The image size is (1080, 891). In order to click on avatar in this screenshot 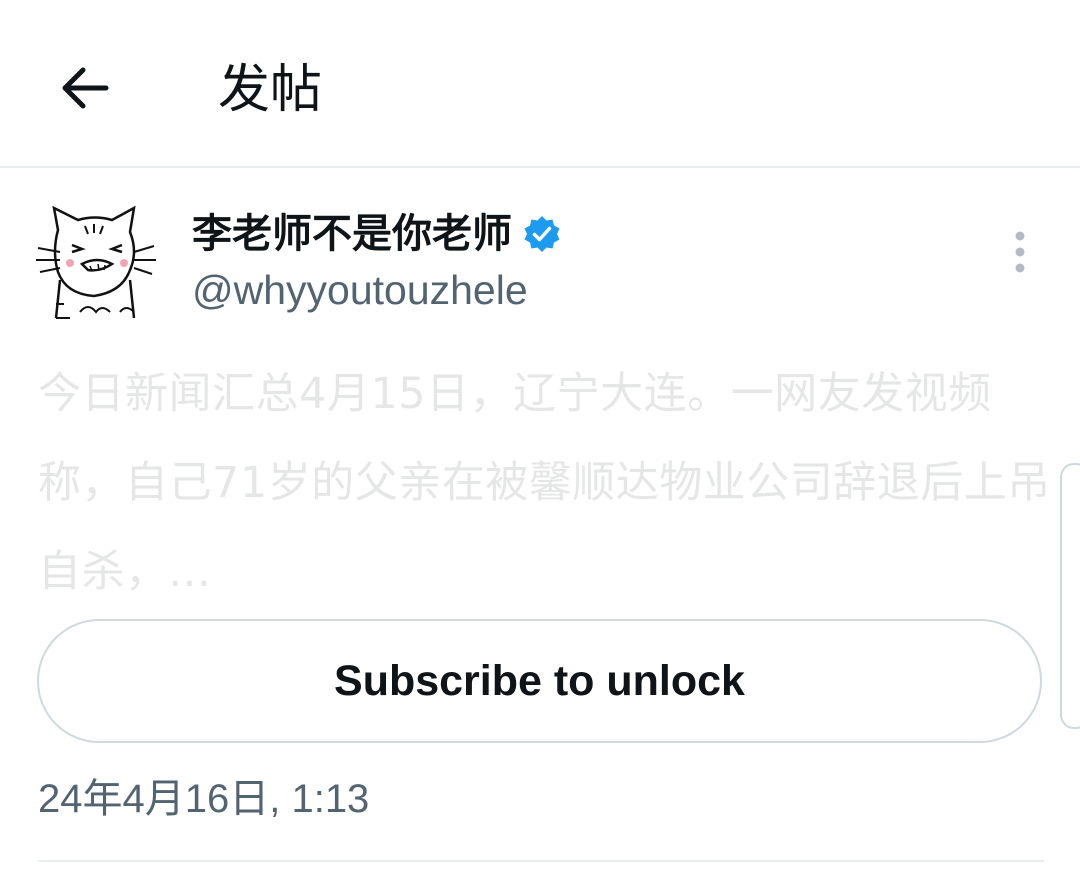, I will do `click(95, 265)`.